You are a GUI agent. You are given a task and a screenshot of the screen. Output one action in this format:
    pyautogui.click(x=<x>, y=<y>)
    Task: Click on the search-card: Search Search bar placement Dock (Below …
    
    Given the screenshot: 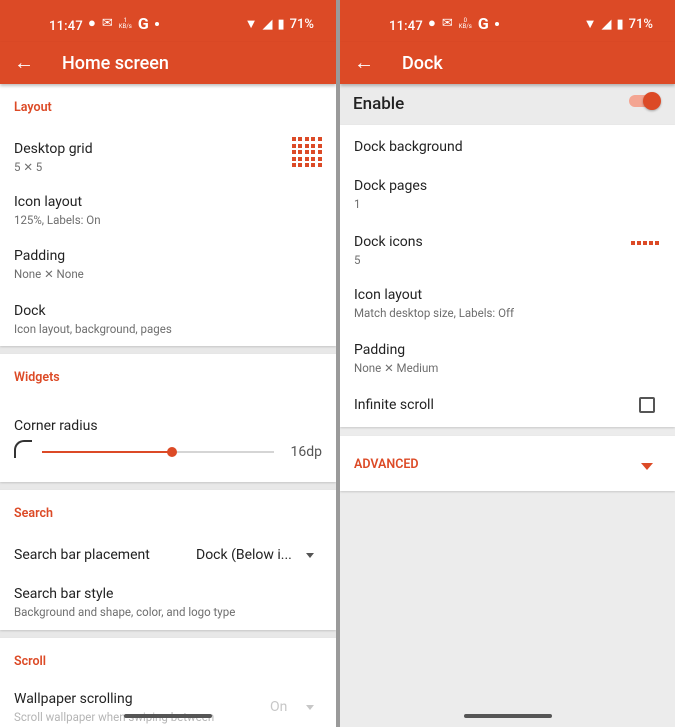 What is the action you would take?
    pyautogui.click(x=168, y=560)
    